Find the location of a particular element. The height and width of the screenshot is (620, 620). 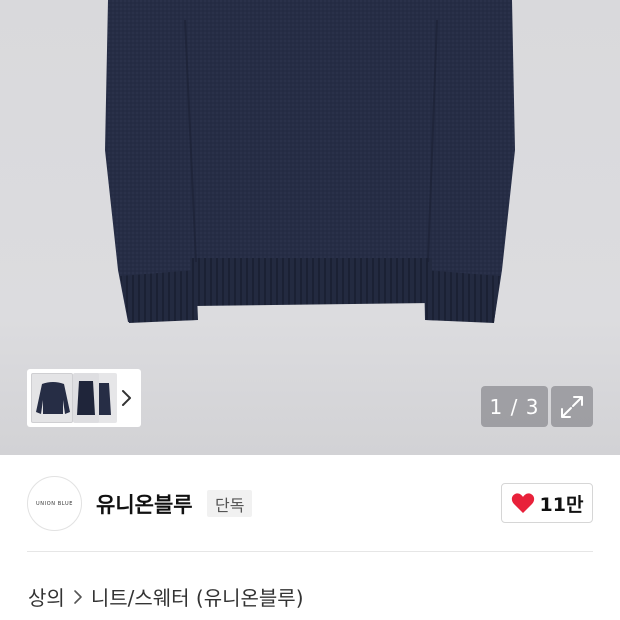

breadcrumb-item-top: 상의 is located at coordinates (46, 596).